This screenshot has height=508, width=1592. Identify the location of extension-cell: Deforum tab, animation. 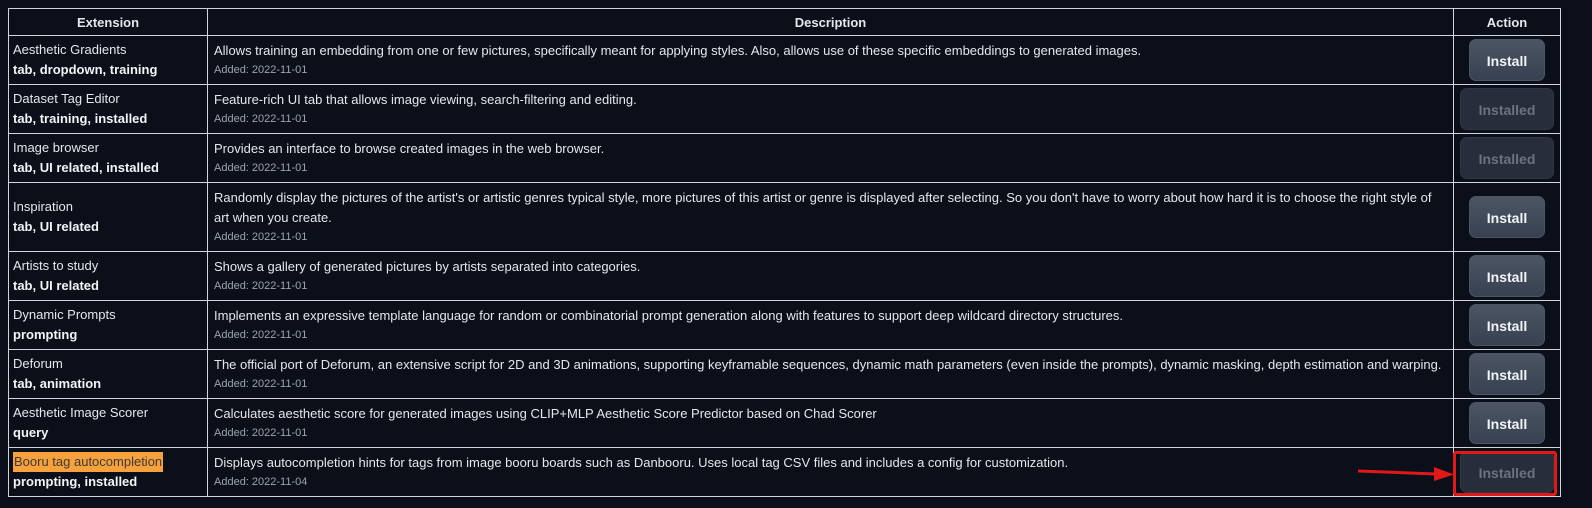
(108, 374).